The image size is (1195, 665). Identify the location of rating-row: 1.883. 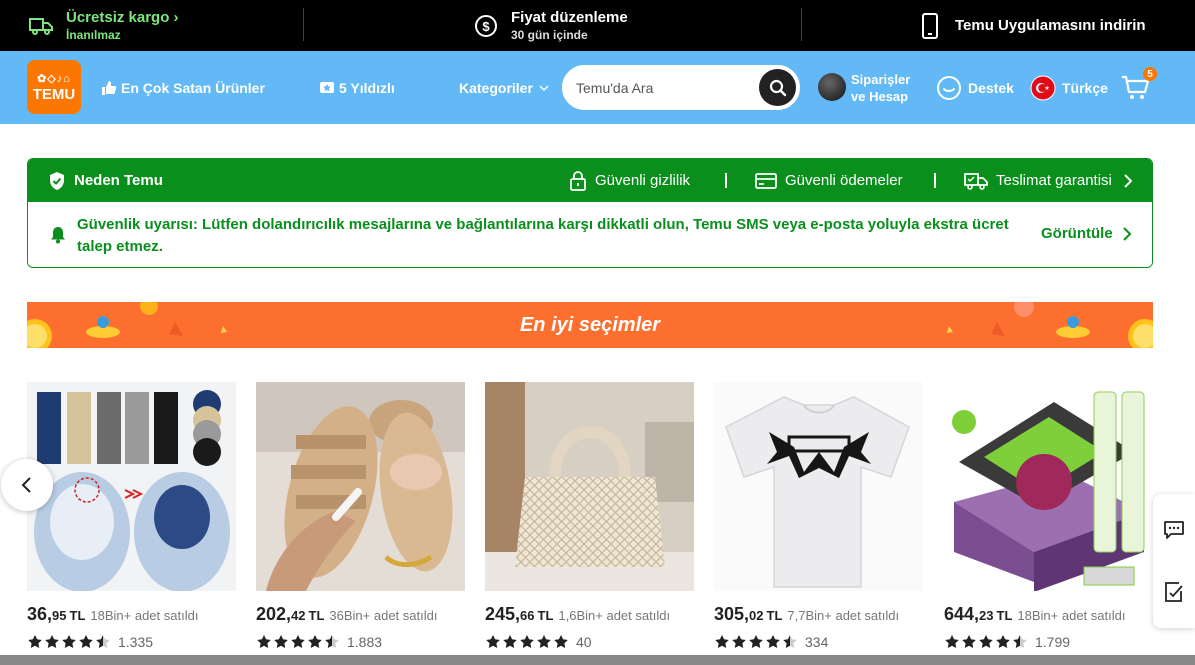
(319, 642).